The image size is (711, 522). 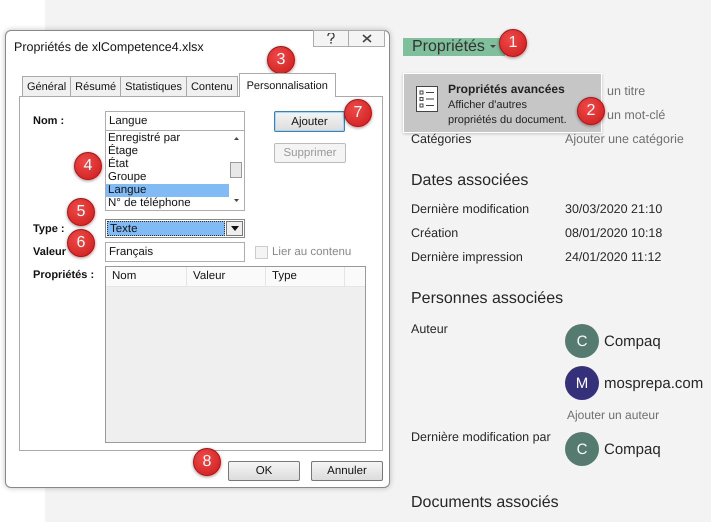 What do you see at coordinates (435, 233) in the screenshot?
I see `property-label: Création` at bounding box center [435, 233].